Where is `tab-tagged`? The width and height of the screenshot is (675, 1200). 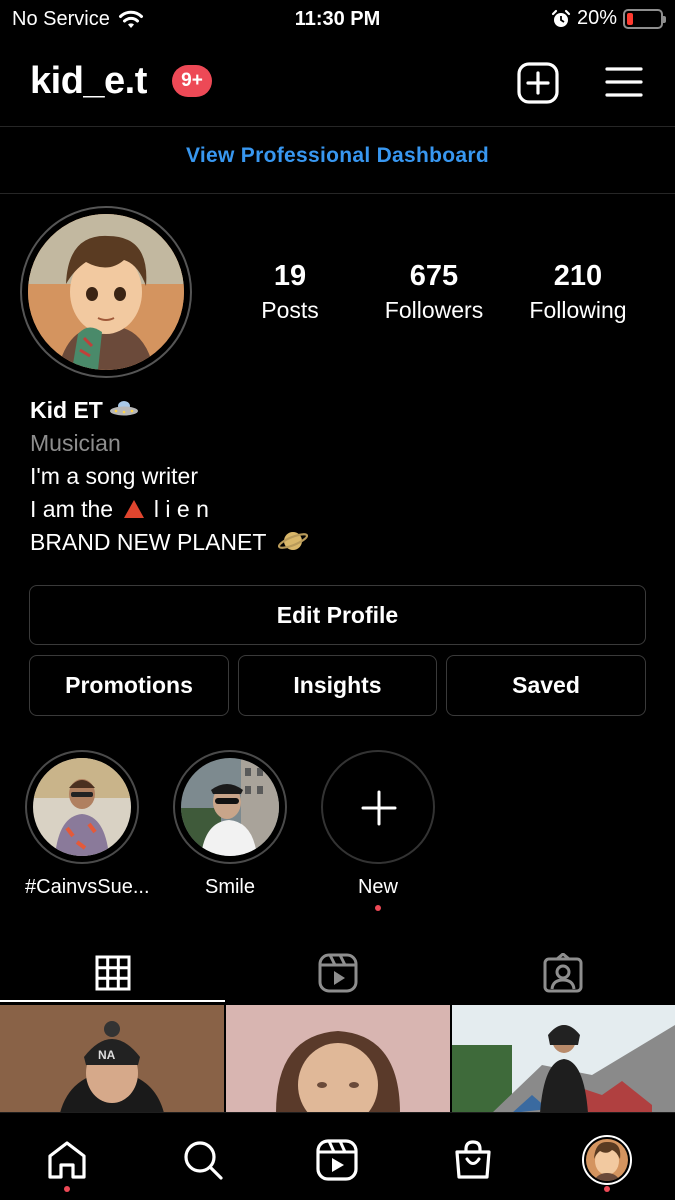 tab-tagged is located at coordinates (562, 973).